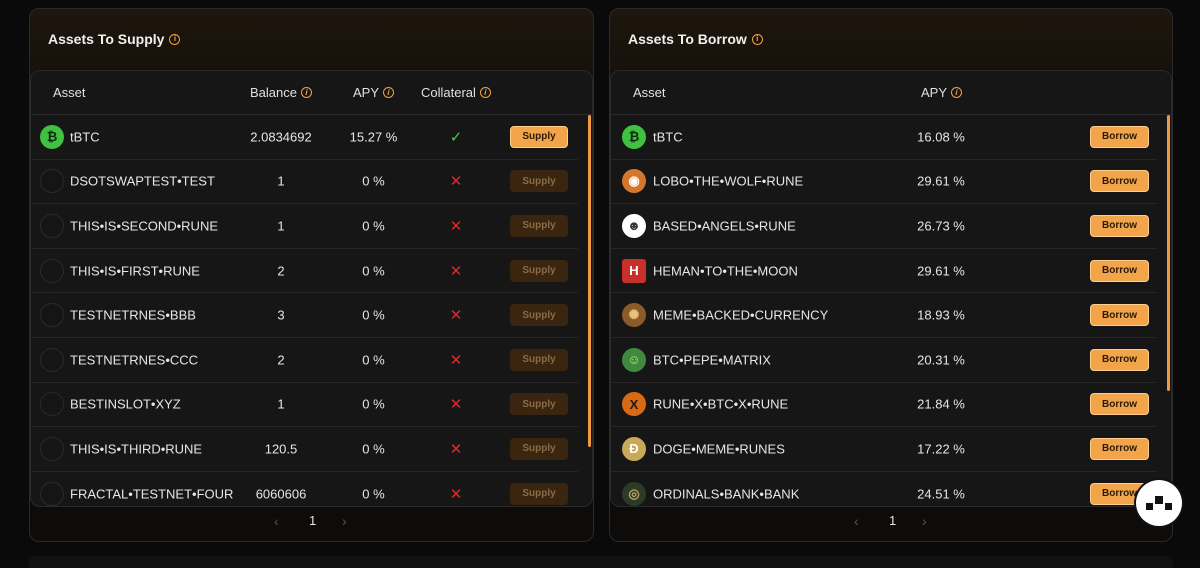 The image size is (1200, 568). What do you see at coordinates (741, 315) in the screenshot?
I see `asset-name: MEME•BACKED•CURRENCY` at bounding box center [741, 315].